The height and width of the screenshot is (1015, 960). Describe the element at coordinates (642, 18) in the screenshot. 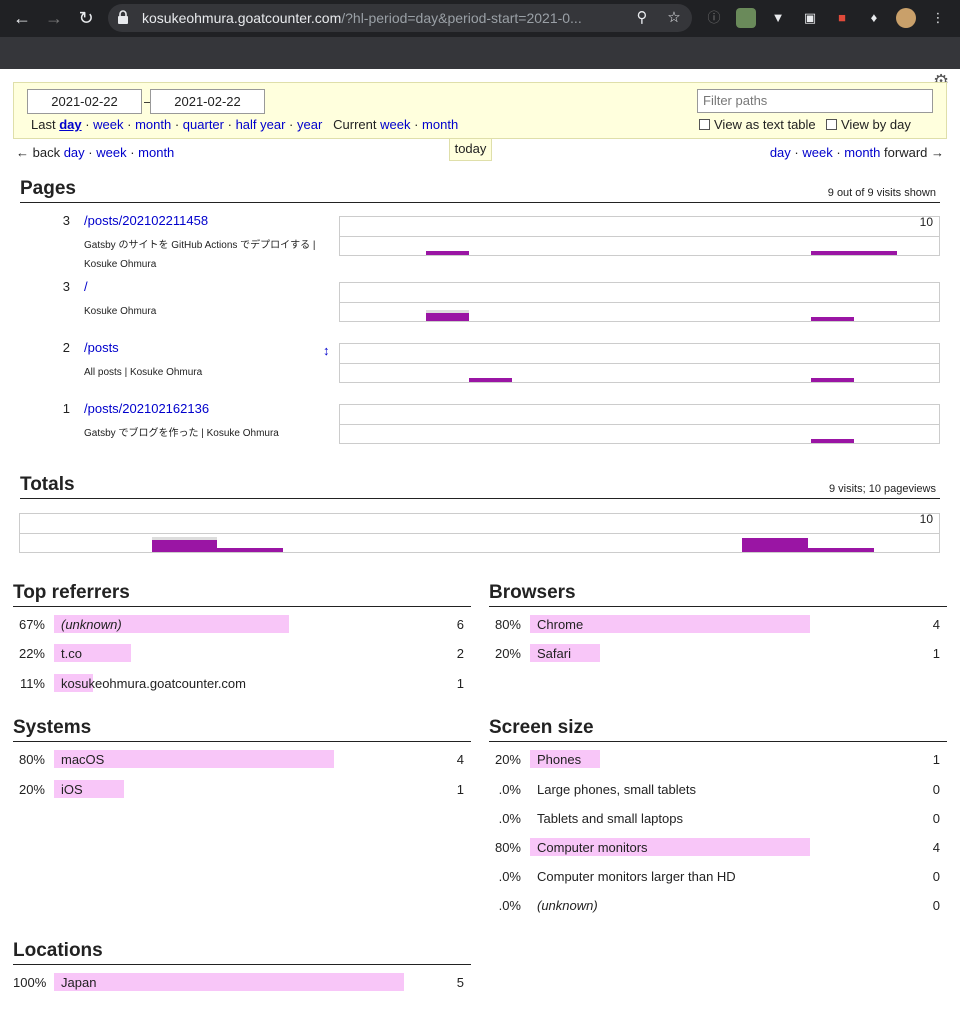

I see `zoom-icon: ⚲` at that location.